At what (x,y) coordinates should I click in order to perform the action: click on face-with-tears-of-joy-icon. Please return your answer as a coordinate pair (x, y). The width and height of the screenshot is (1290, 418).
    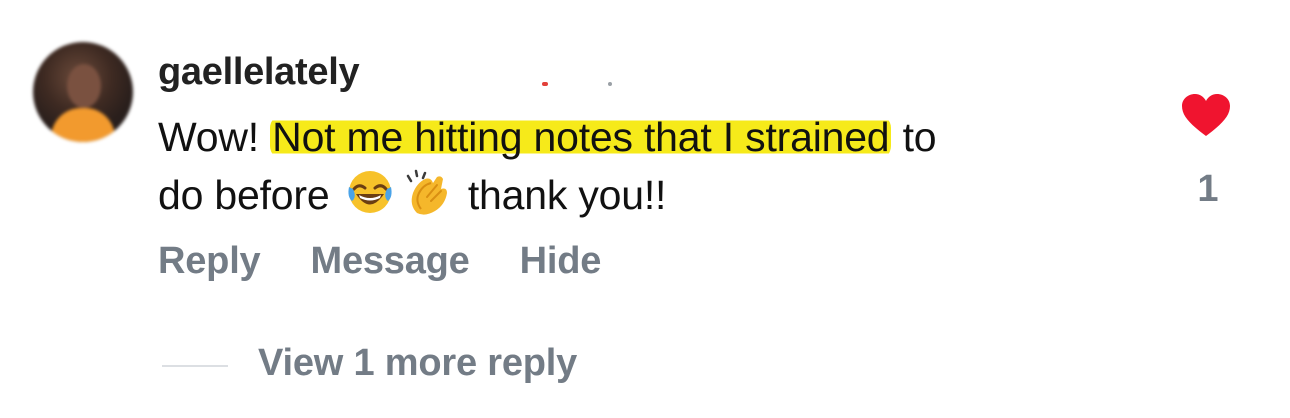
    Looking at the image, I should click on (370, 192).